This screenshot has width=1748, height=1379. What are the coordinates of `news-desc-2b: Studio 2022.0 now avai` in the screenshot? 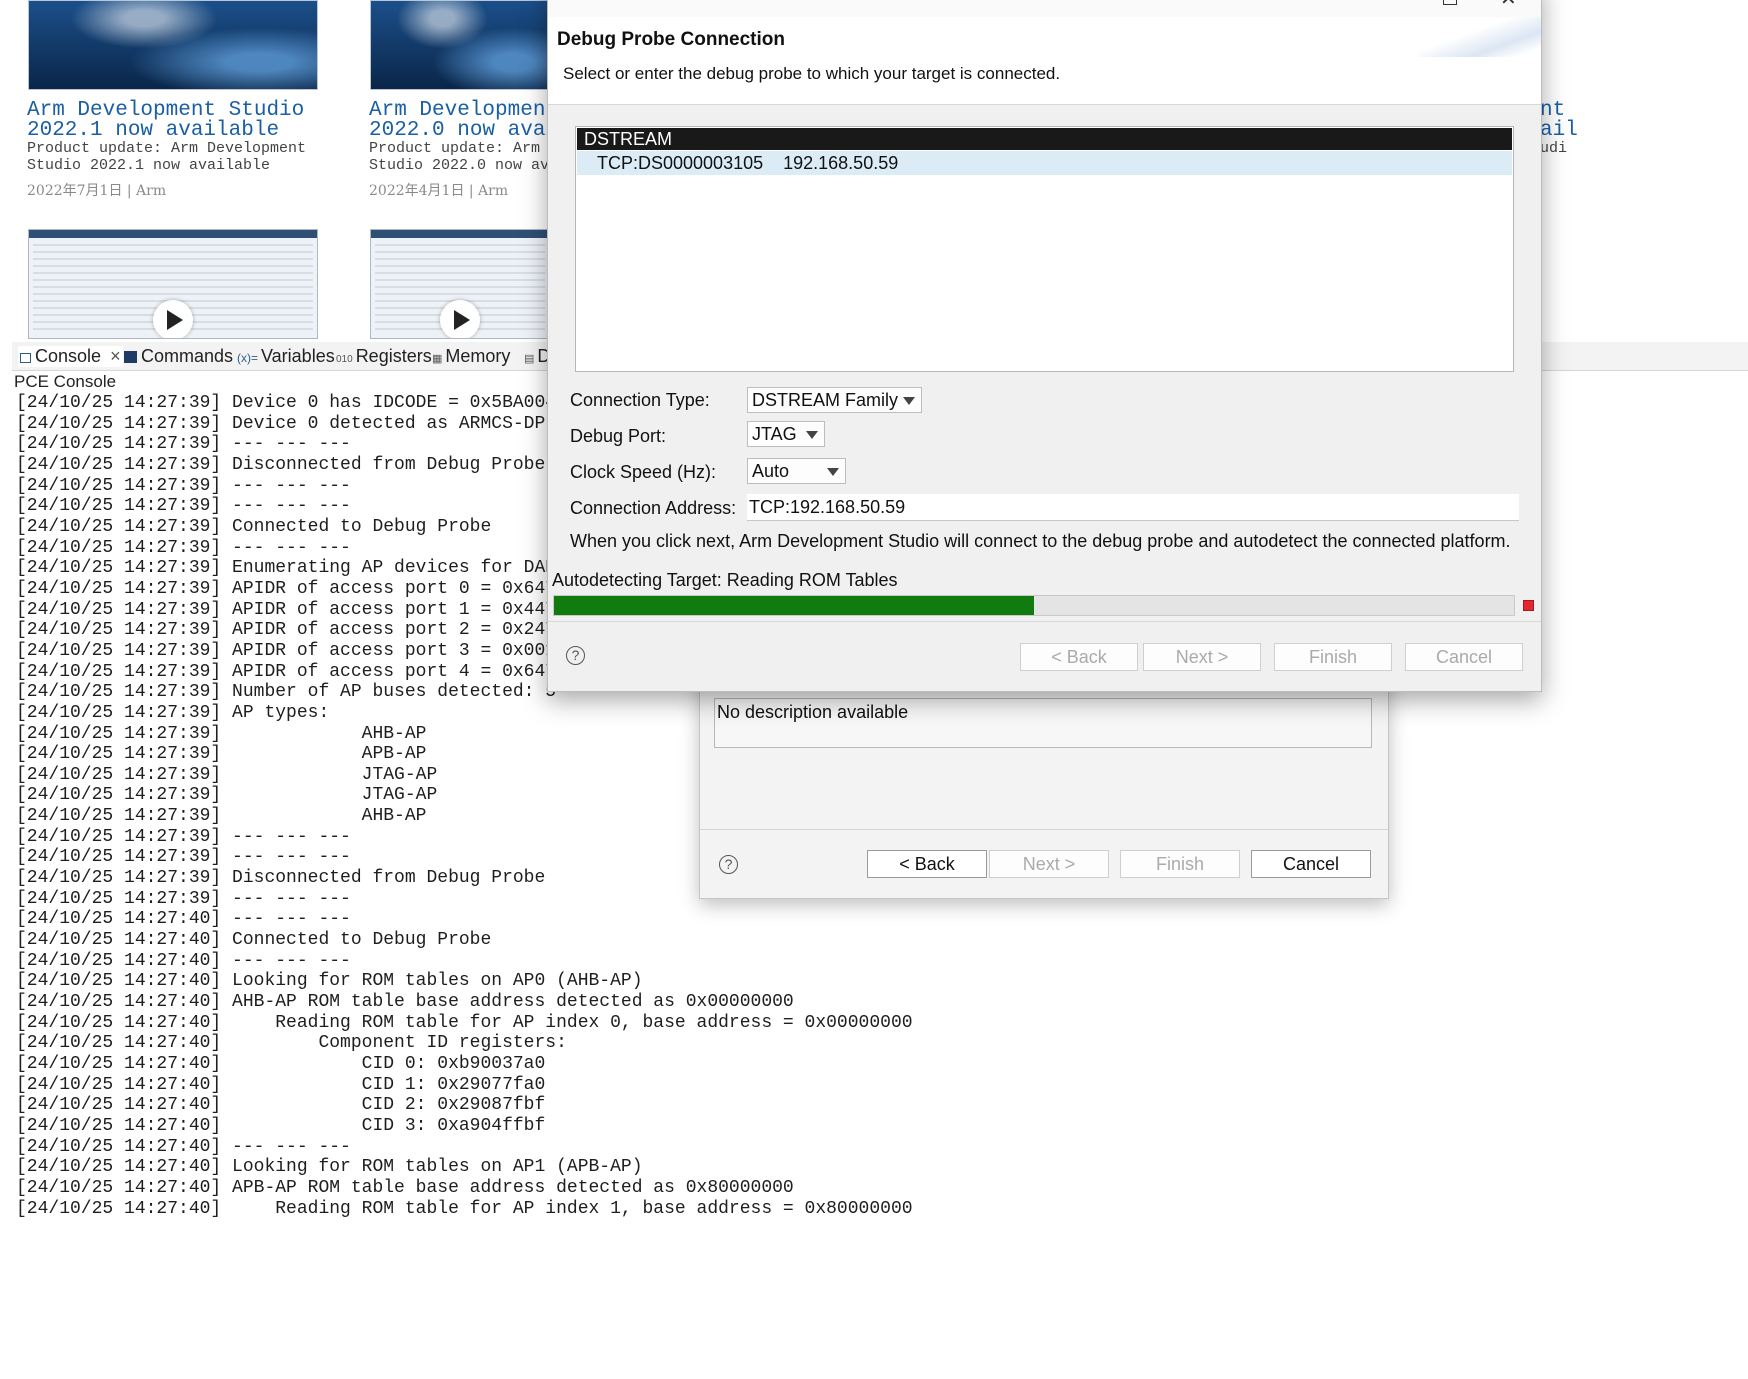 It's located at (468, 165).